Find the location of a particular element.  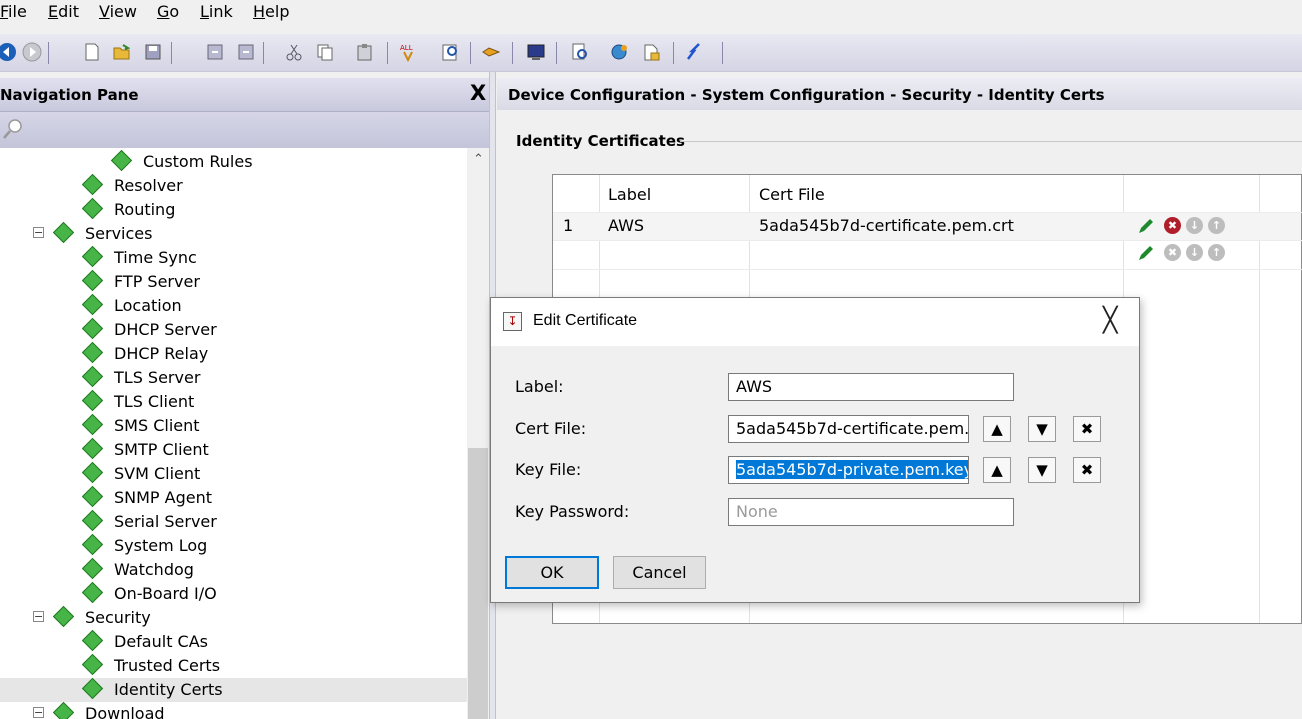

connect-icon is located at coordinates (491, 52).